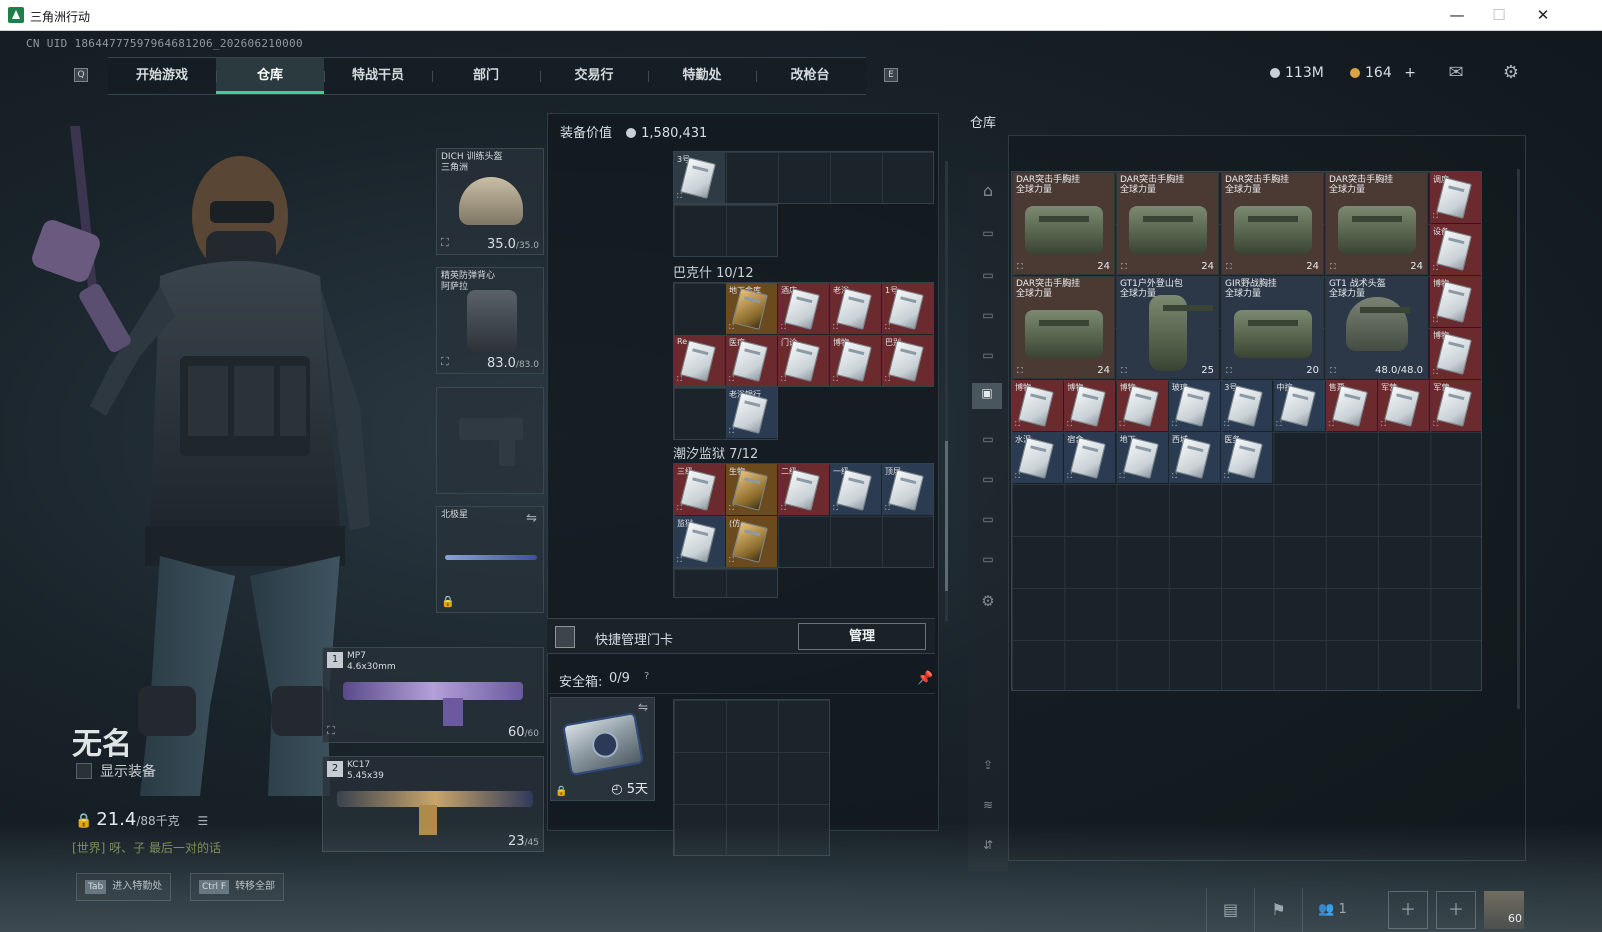 This screenshot has height=932, width=1602. What do you see at coordinates (378, 76) in the screenshot?
I see `tab-operators: 特战干员` at bounding box center [378, 76].